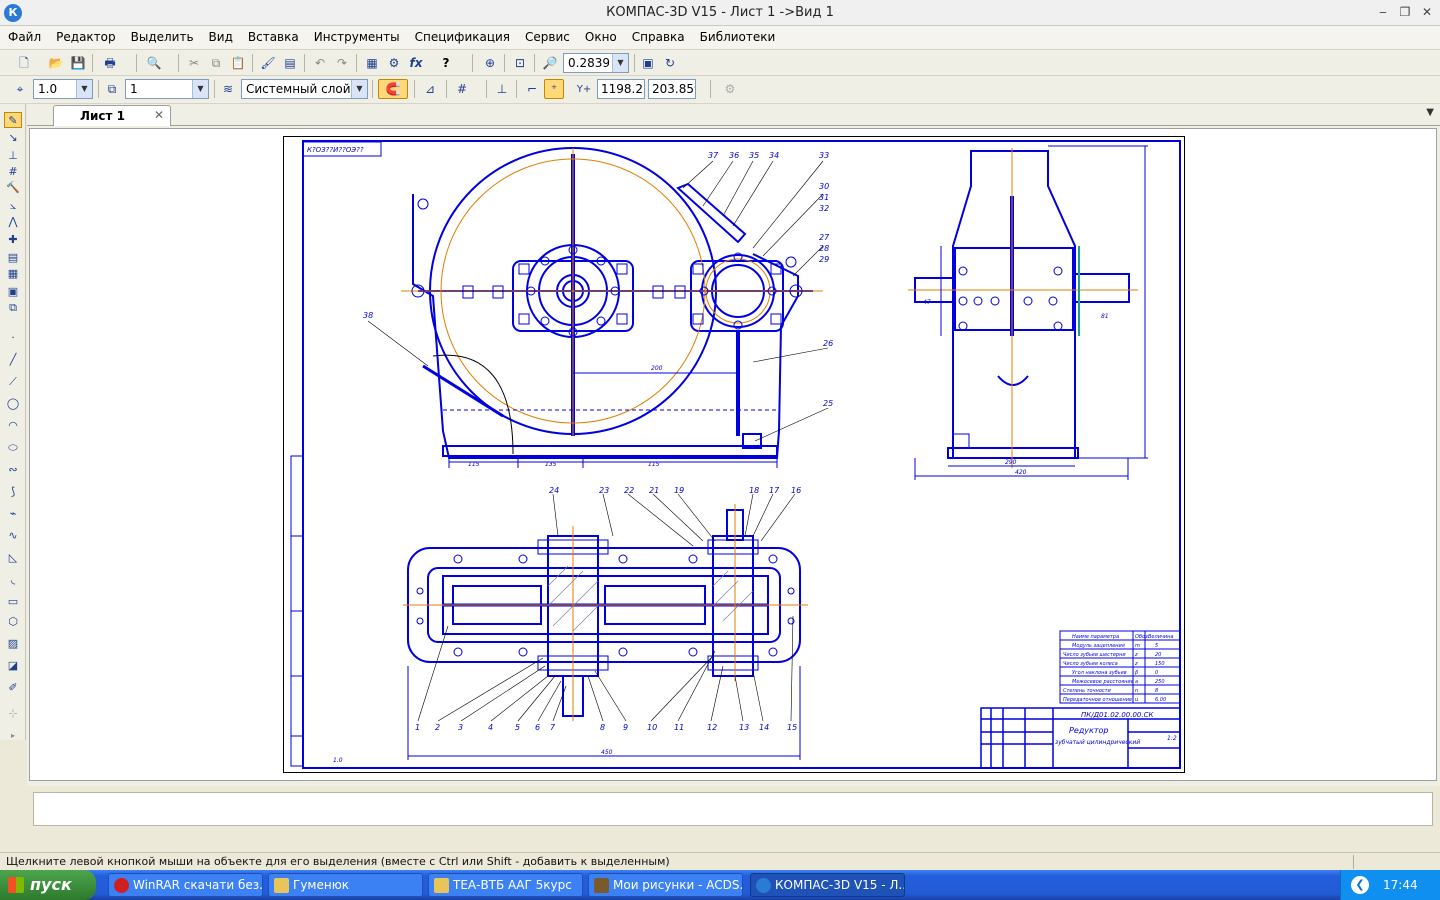 This screenshot has width=1440, height=900. Describe the element at coordinates (13, 602) in the screenshot. I see `rectangle-tool-icon: ▭` at that location.